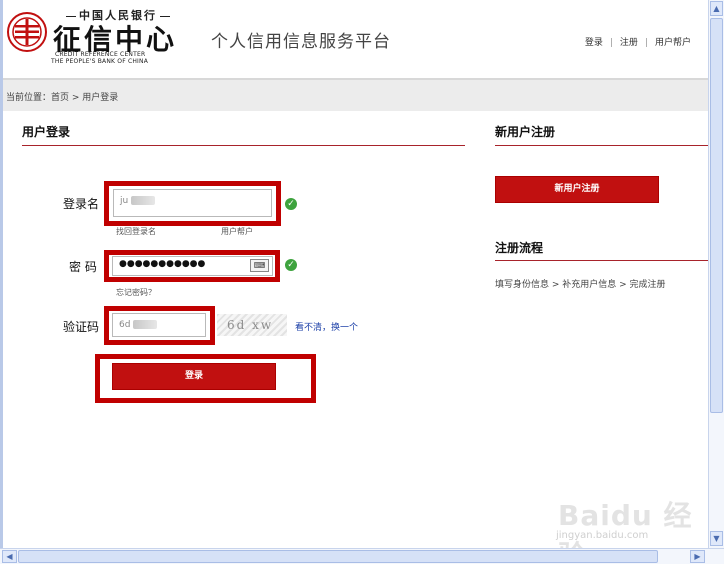  What do you see at coordinates (46, 132) in the screenshot?
I see `login-section-title: 用户登录` at bounding box center [46, 132].